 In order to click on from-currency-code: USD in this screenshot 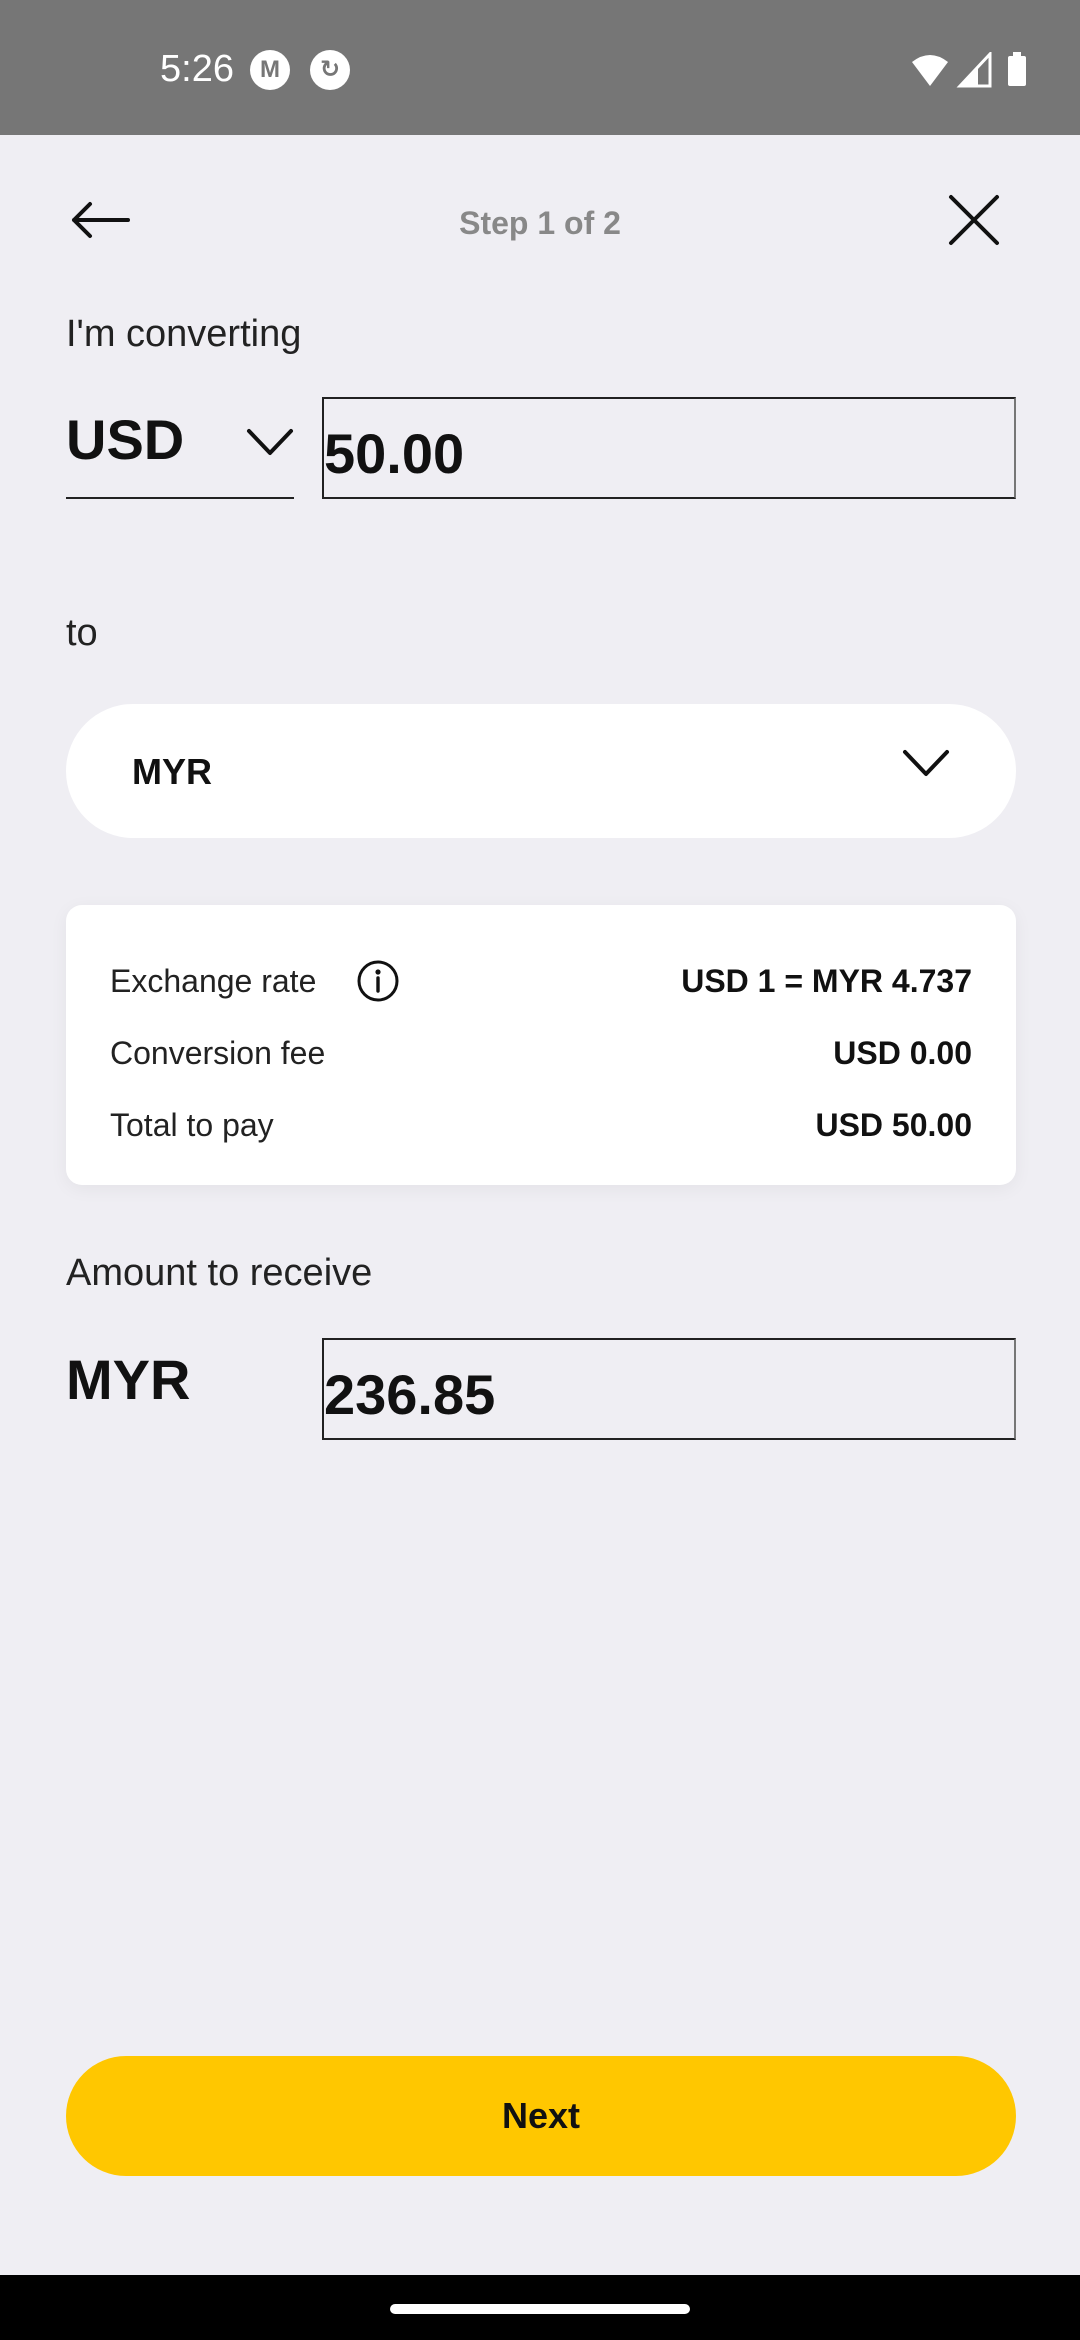, I will do `click(125, 439)`.